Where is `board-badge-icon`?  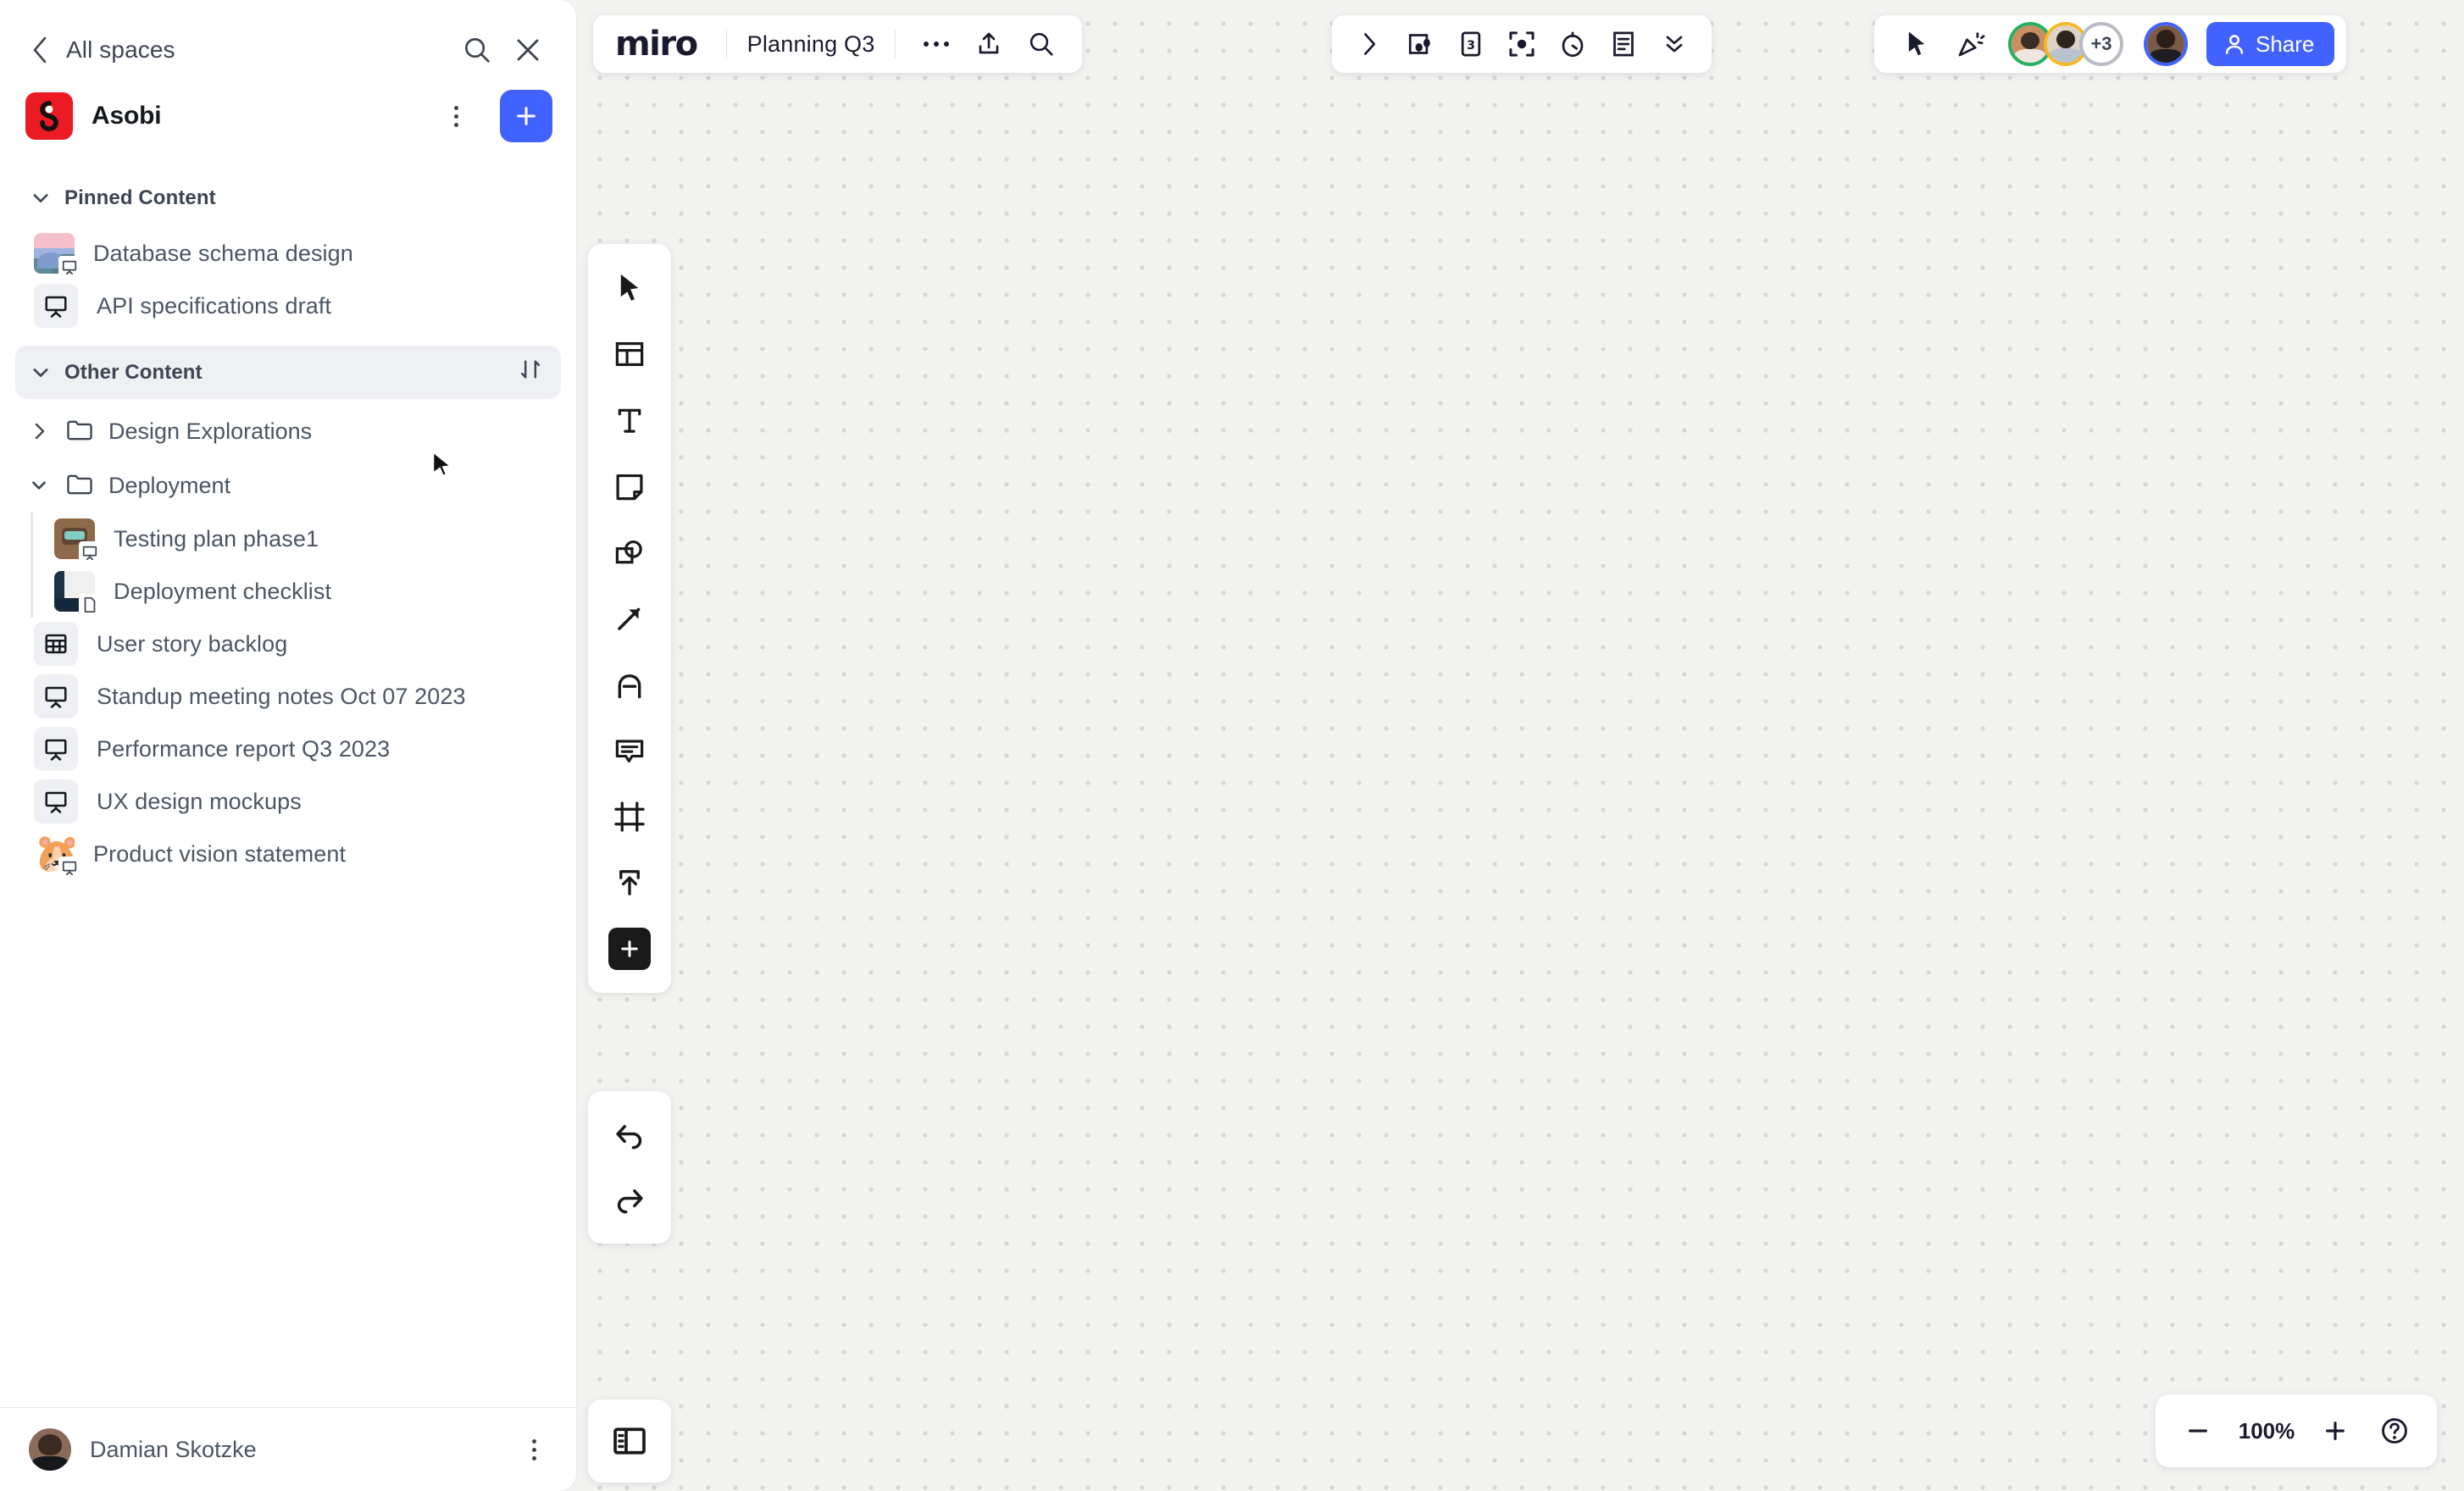
board-badge-icon is located at coordinates (69, 867).